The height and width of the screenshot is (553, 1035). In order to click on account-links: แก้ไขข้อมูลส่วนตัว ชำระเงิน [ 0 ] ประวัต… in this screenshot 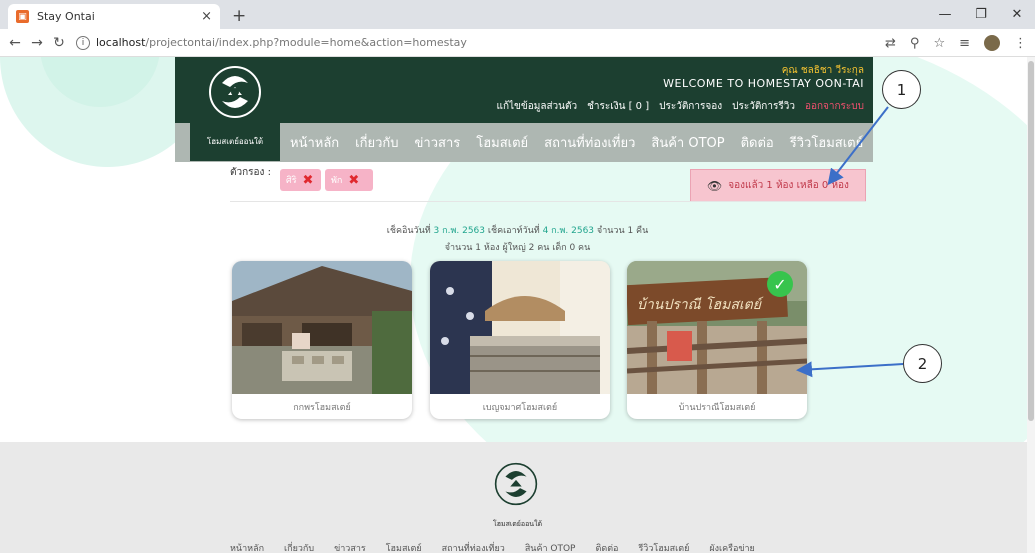, I will do `click(680, 106)`.